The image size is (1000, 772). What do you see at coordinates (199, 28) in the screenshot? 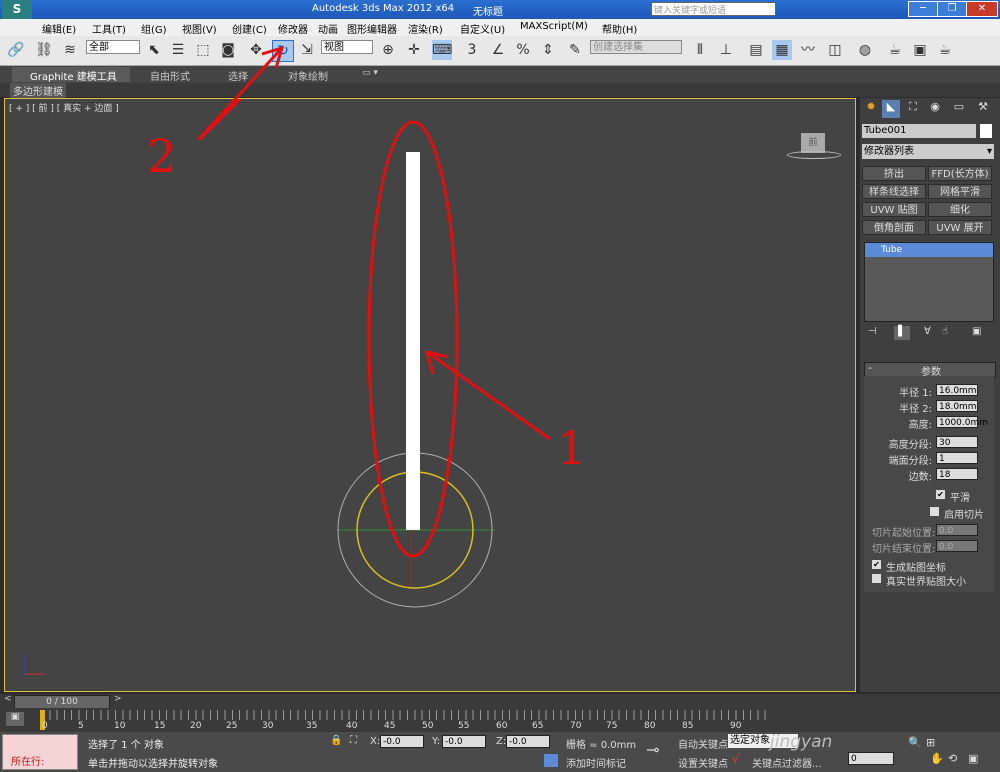
I see `menu-views: 视图(V)` at bounding box center [199, 28].